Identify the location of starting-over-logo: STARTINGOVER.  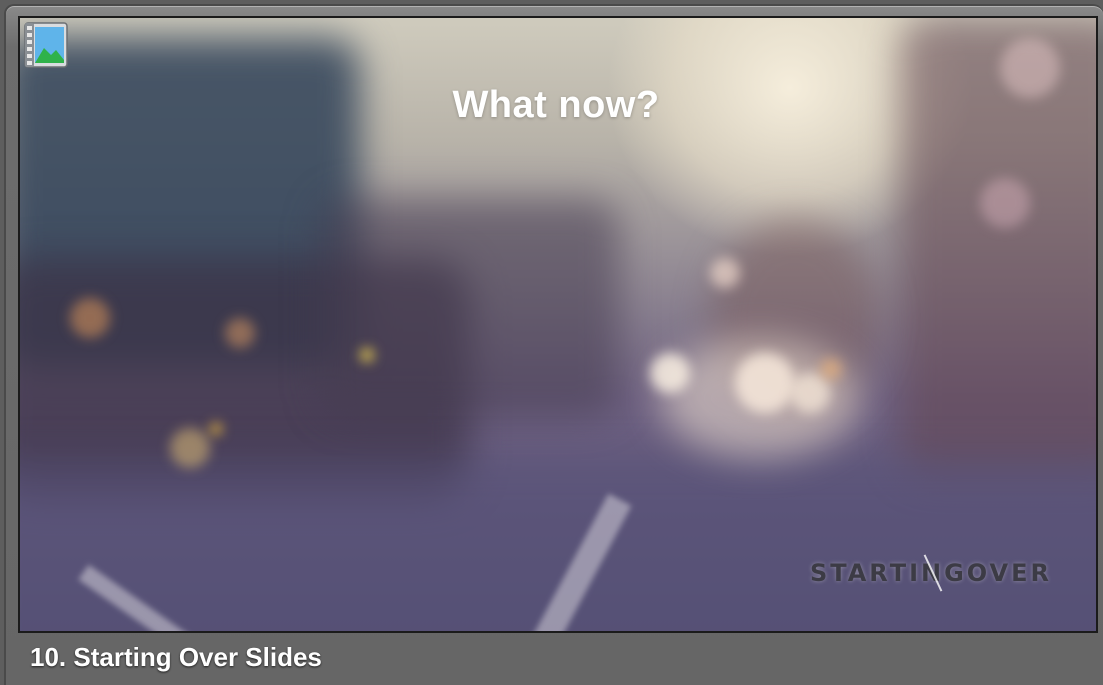
(931, 573).